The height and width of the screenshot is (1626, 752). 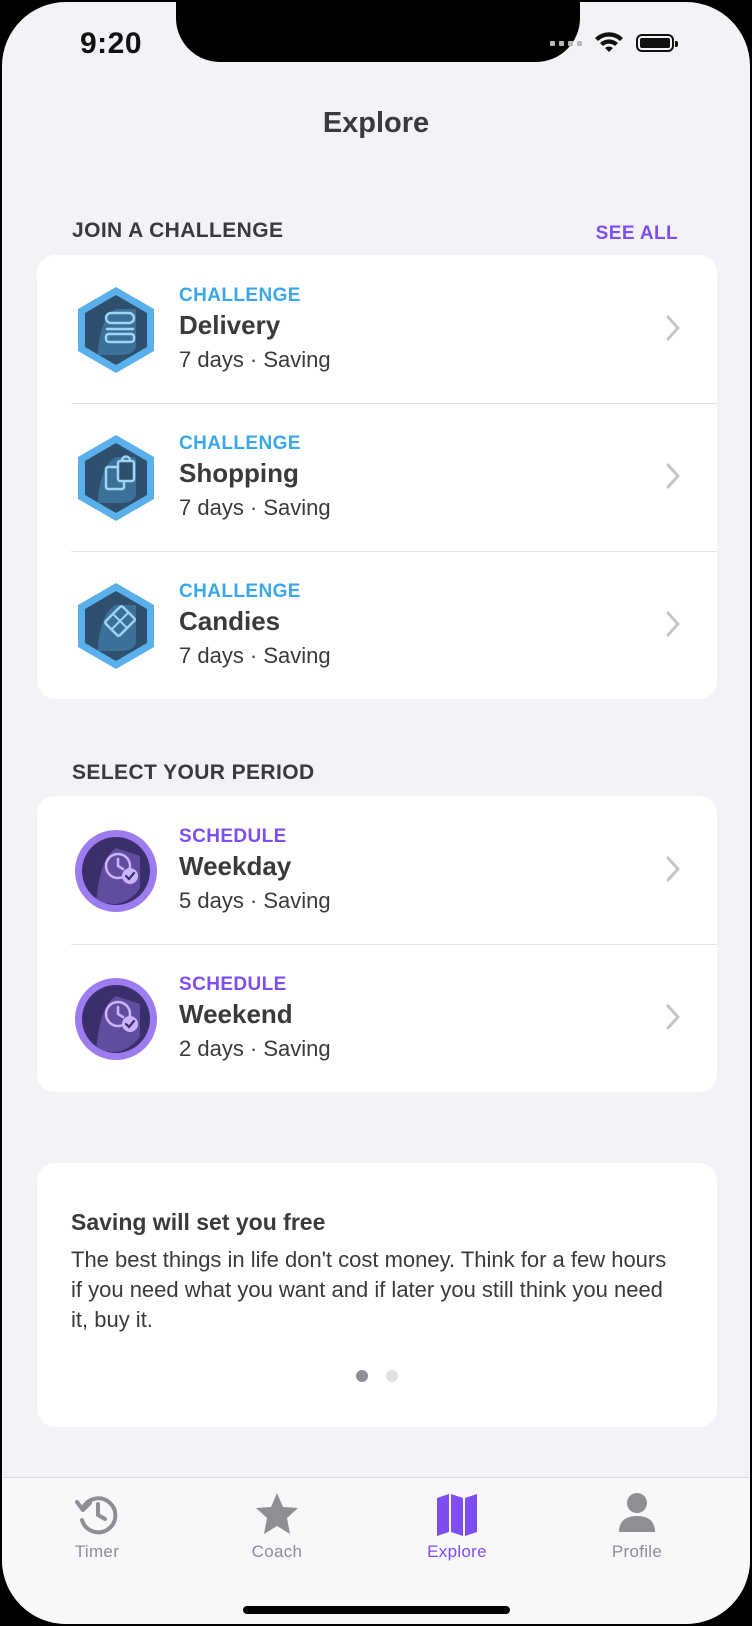 What do you see at coordinates (116, 626) in the screenshot?
I see `chocolate-icon` at bounding box center [116, 626].